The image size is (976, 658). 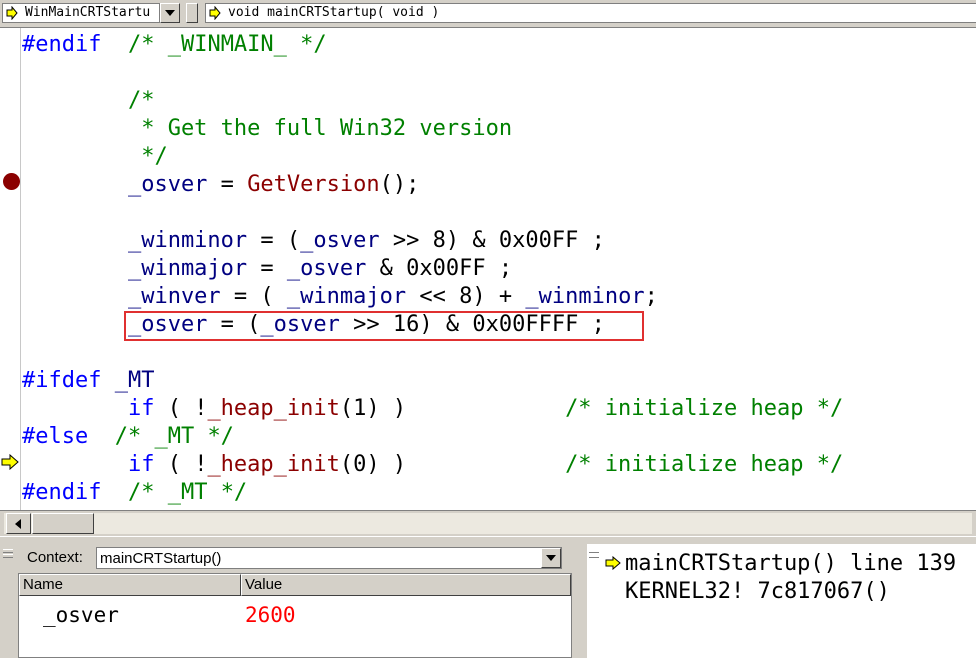 What do you see at coordinates (613, 563) in the screenshot?
I see `current-frame-arrow-icon` at bounding box center [613, 563].